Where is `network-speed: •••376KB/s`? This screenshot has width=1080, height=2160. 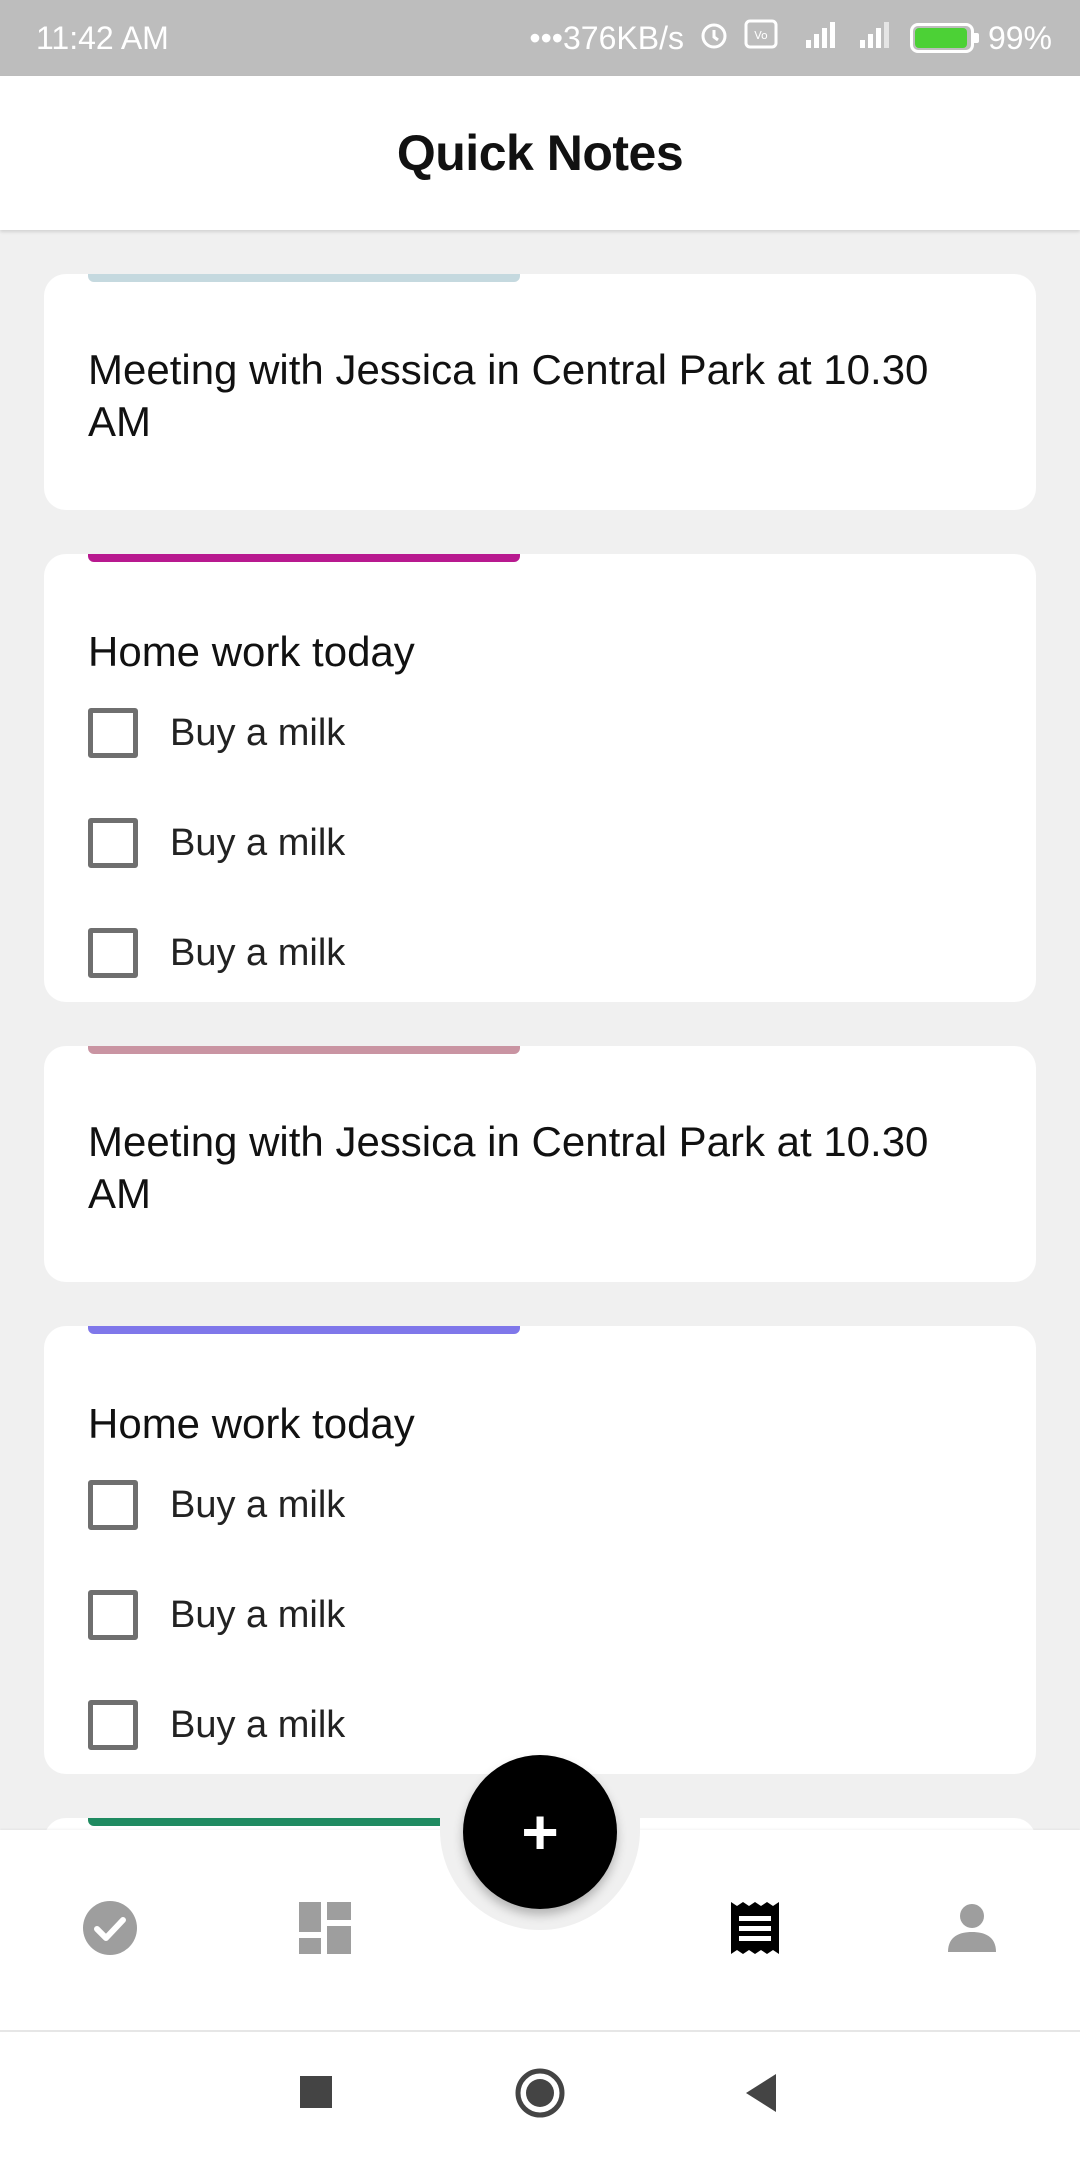
network-speed: •••376KB/s is located at coordinates (606, 37).